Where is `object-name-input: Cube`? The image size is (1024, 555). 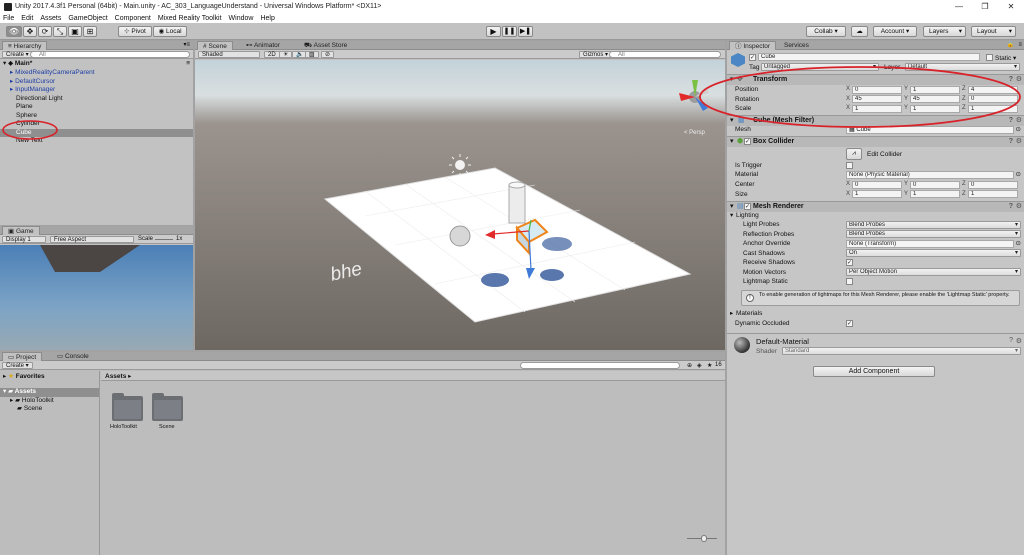
object-name-input: Cube is located at coordinates (869, 57).